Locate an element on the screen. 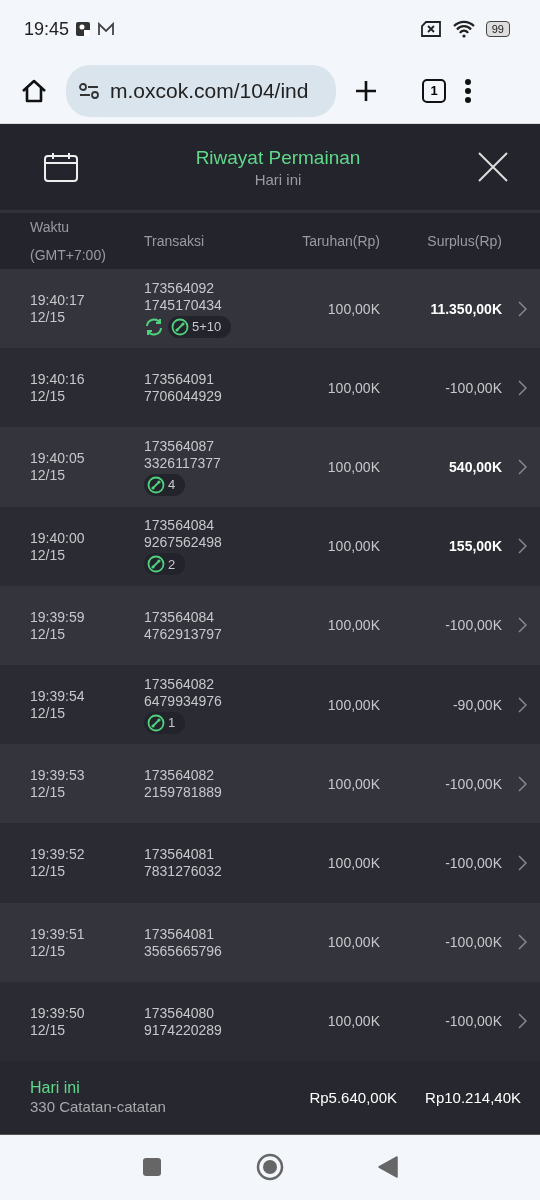 The width and height of the screenshot is (540, 1200). site-settings-icon is located at coordinates (89, 90).